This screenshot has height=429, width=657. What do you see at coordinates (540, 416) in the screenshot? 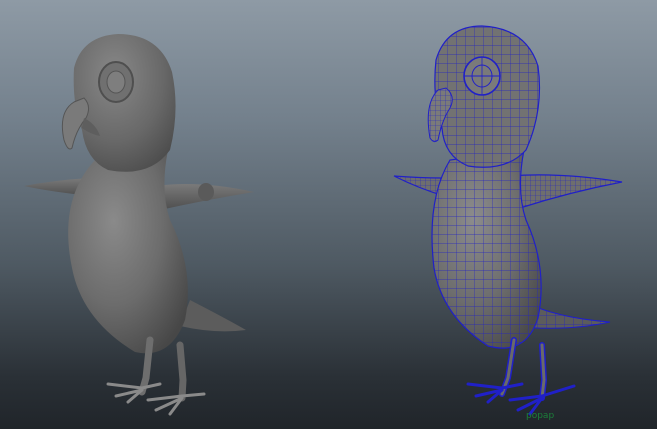
I see `selected-object-label: popap` at bounding box center [540, 416].